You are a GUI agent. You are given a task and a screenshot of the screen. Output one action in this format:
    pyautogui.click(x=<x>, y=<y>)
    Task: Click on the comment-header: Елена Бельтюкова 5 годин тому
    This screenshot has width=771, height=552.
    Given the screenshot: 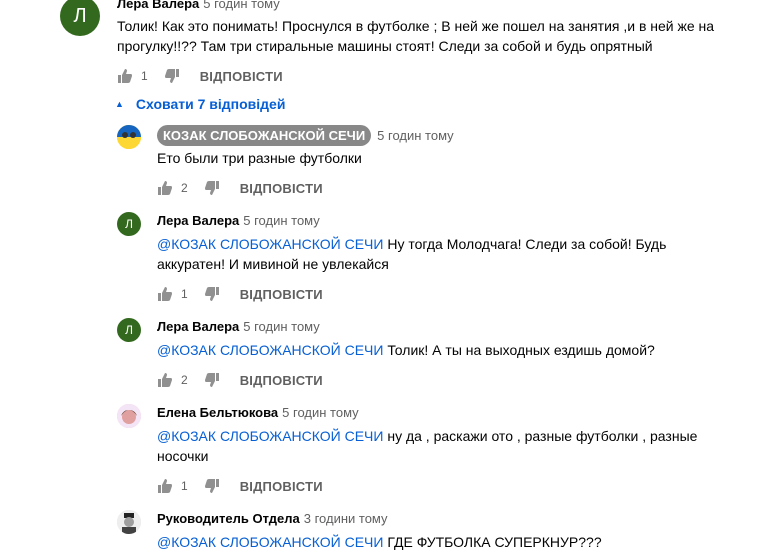 What is the action you would take?
    pyautogui.click(x=258, y=412)
    